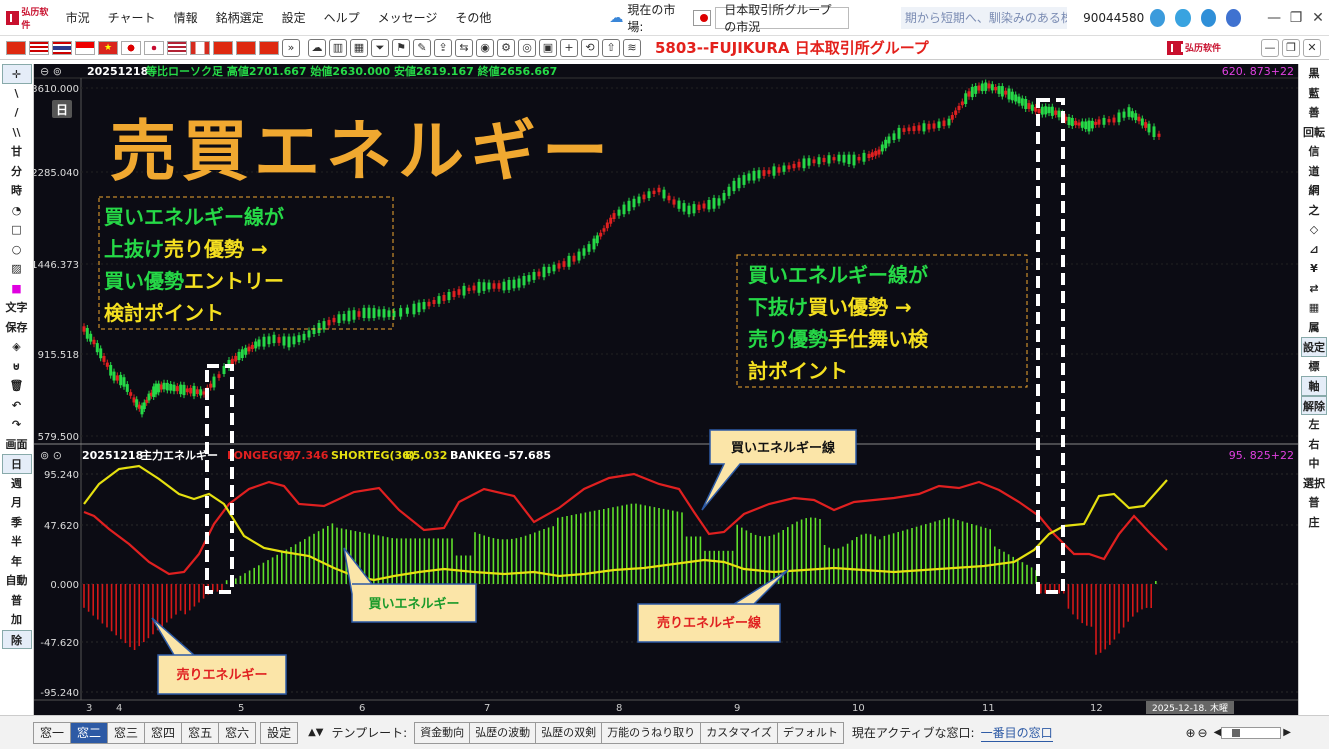 This screenshot has width=1329, height=749. I want to click on left-tool-4: 甘, so click(17, 152).